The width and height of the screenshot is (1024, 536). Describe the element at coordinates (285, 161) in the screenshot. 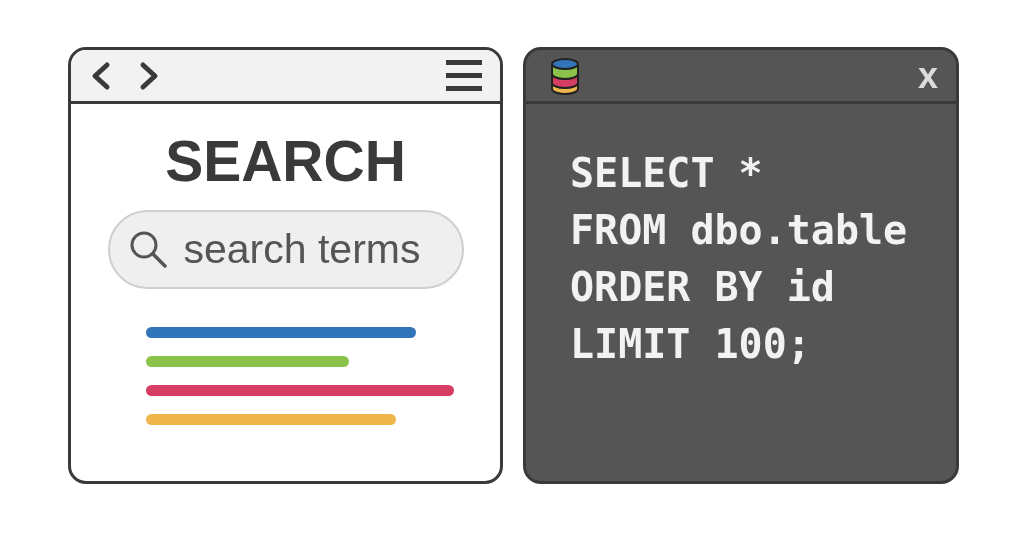

I see `search-heading: SEARCH` at that location.